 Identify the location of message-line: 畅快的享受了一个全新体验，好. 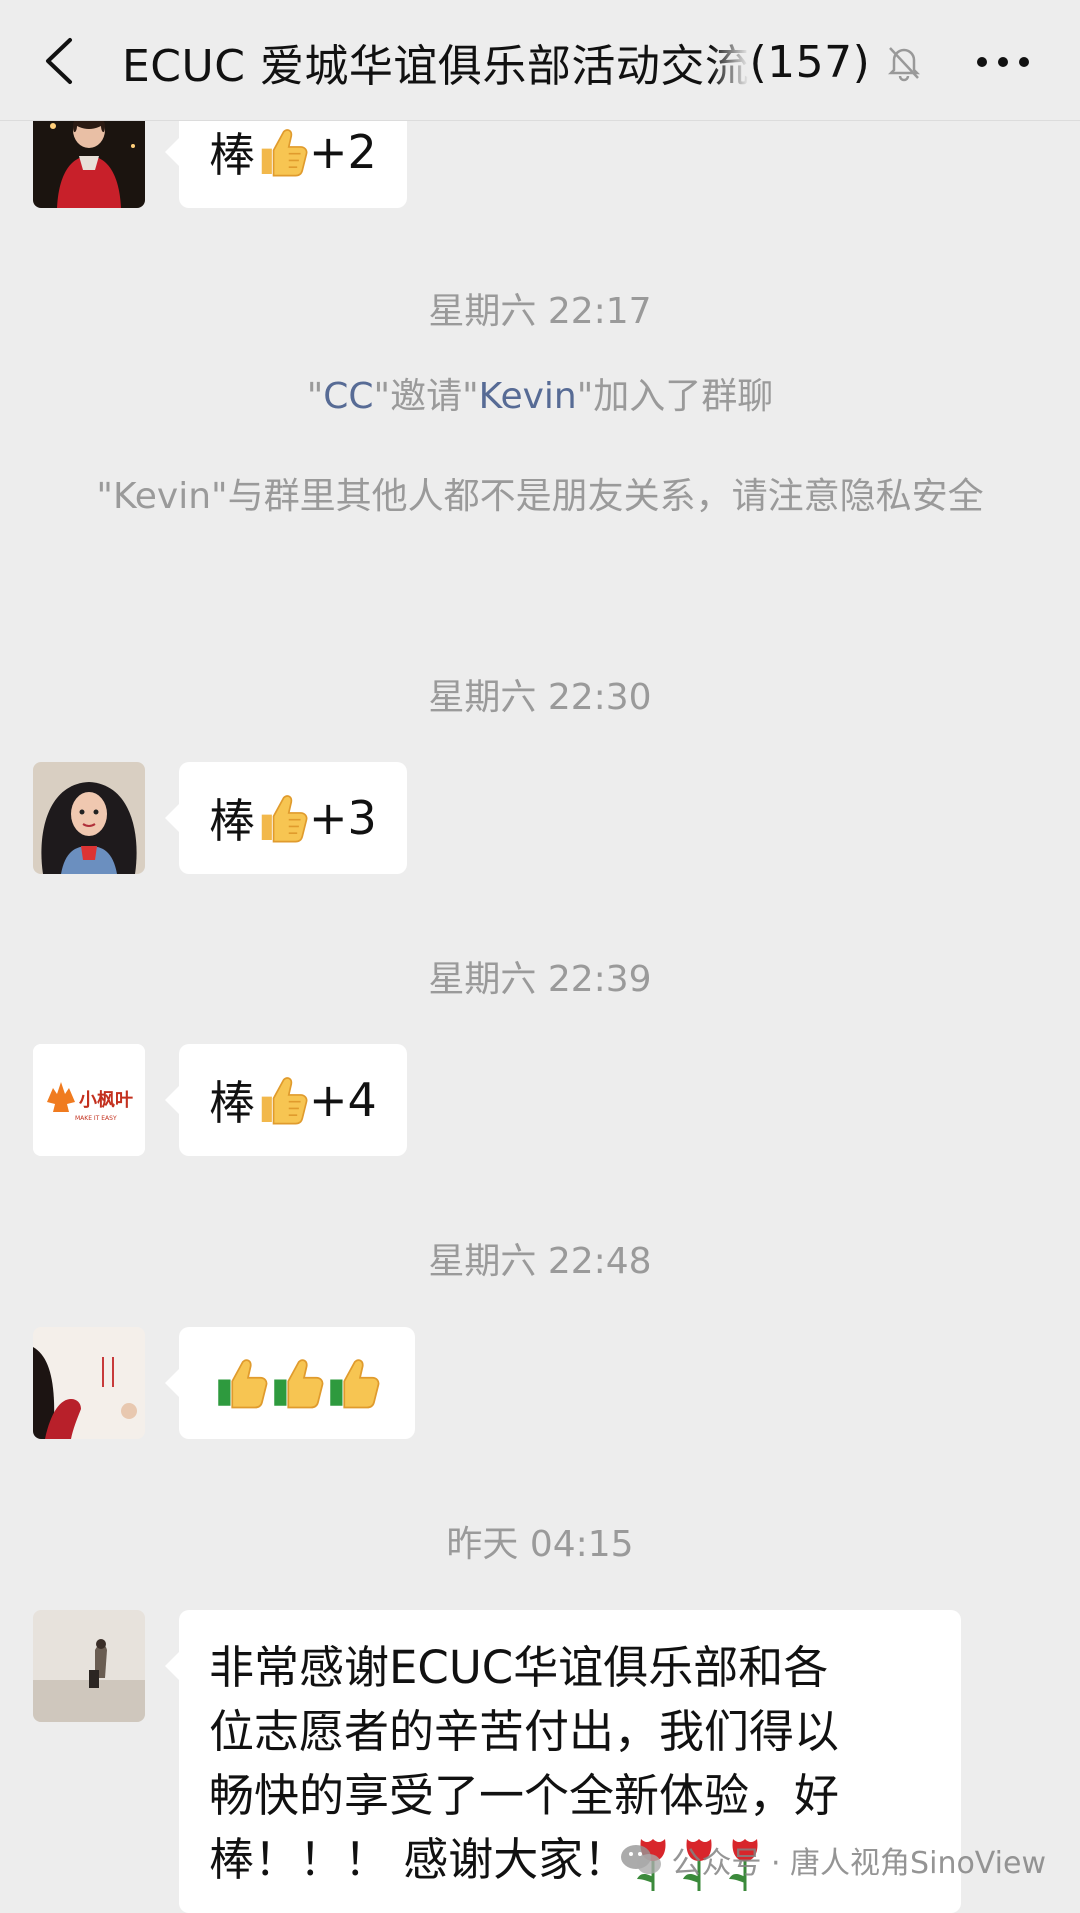
(524, 1795).